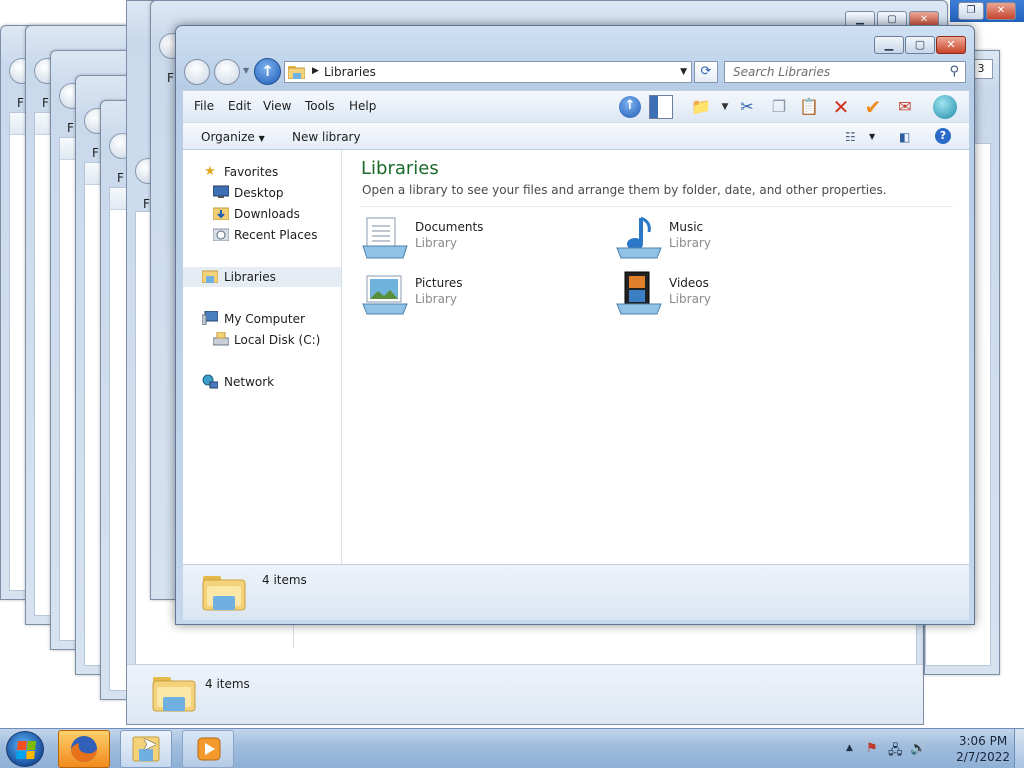 This screenshot has height=768, width=1024. What do you see at coordinates (850, 137) in the screenshot?
I see `change-view-icon: ☷` at bounding box center [850, 137].